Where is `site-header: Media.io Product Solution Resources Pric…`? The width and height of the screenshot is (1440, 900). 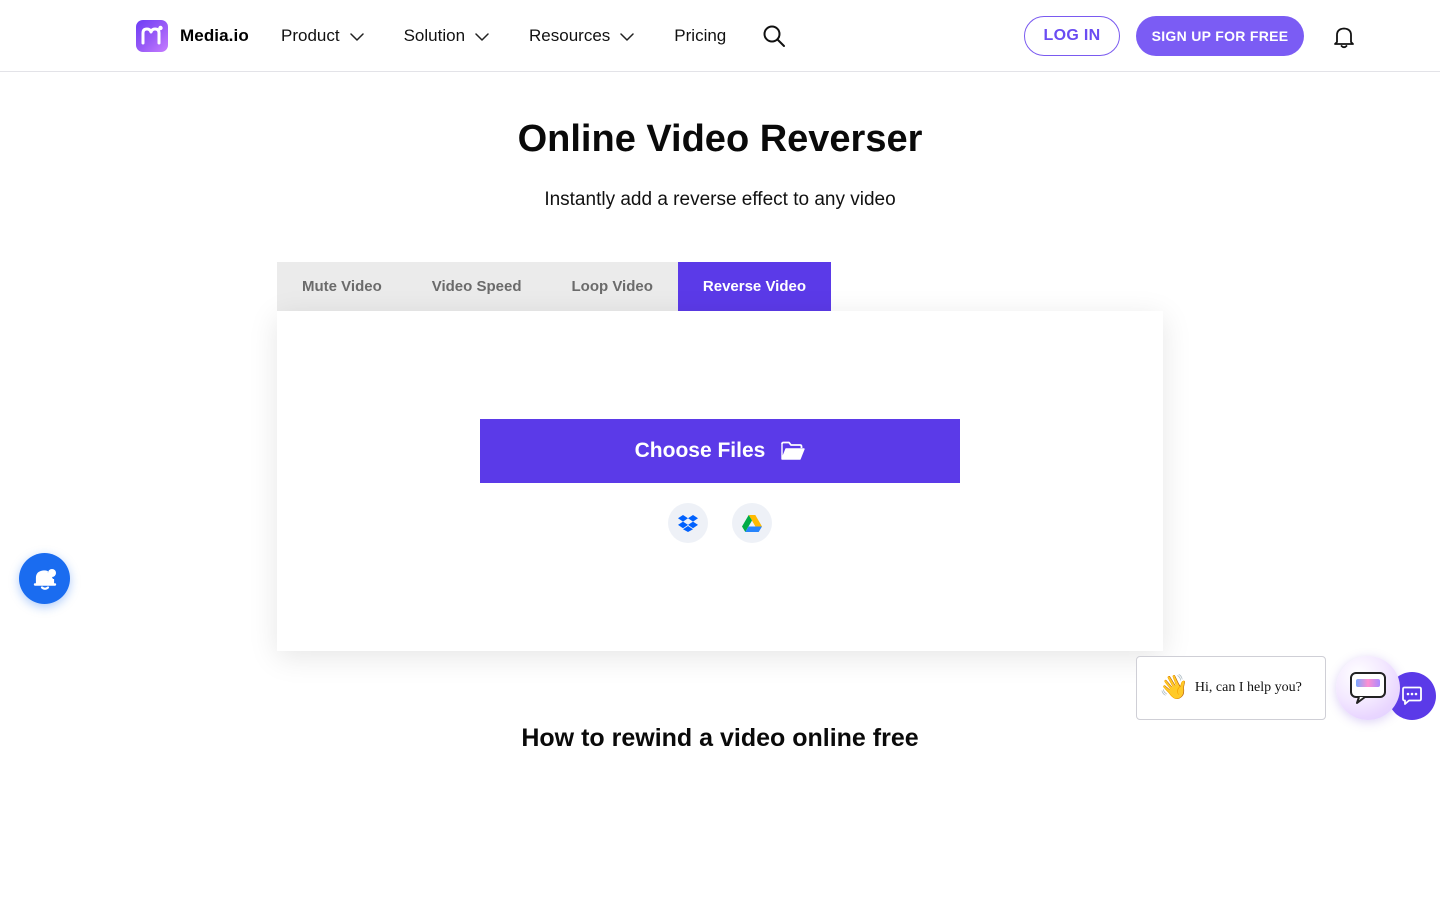 site-header: Media.io Product Solution Resources Pric… is located at coordinates (720, 36).